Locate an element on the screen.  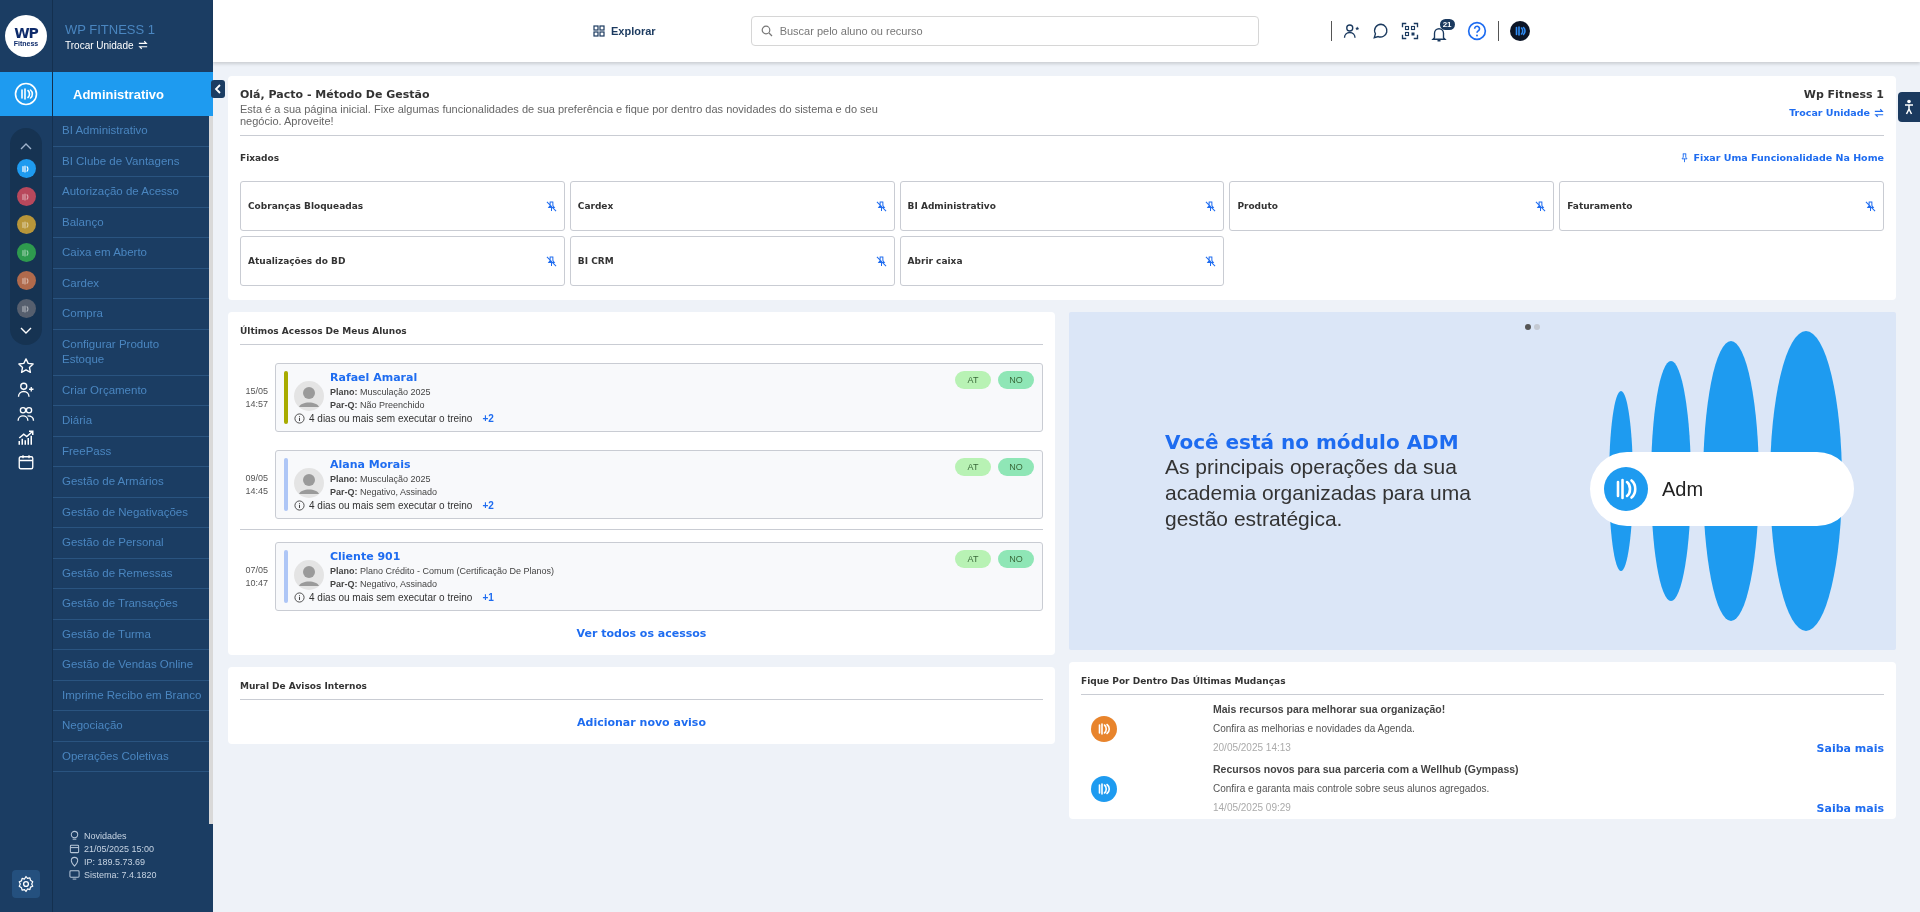
help-icon is located at coordinates (1476, 31).